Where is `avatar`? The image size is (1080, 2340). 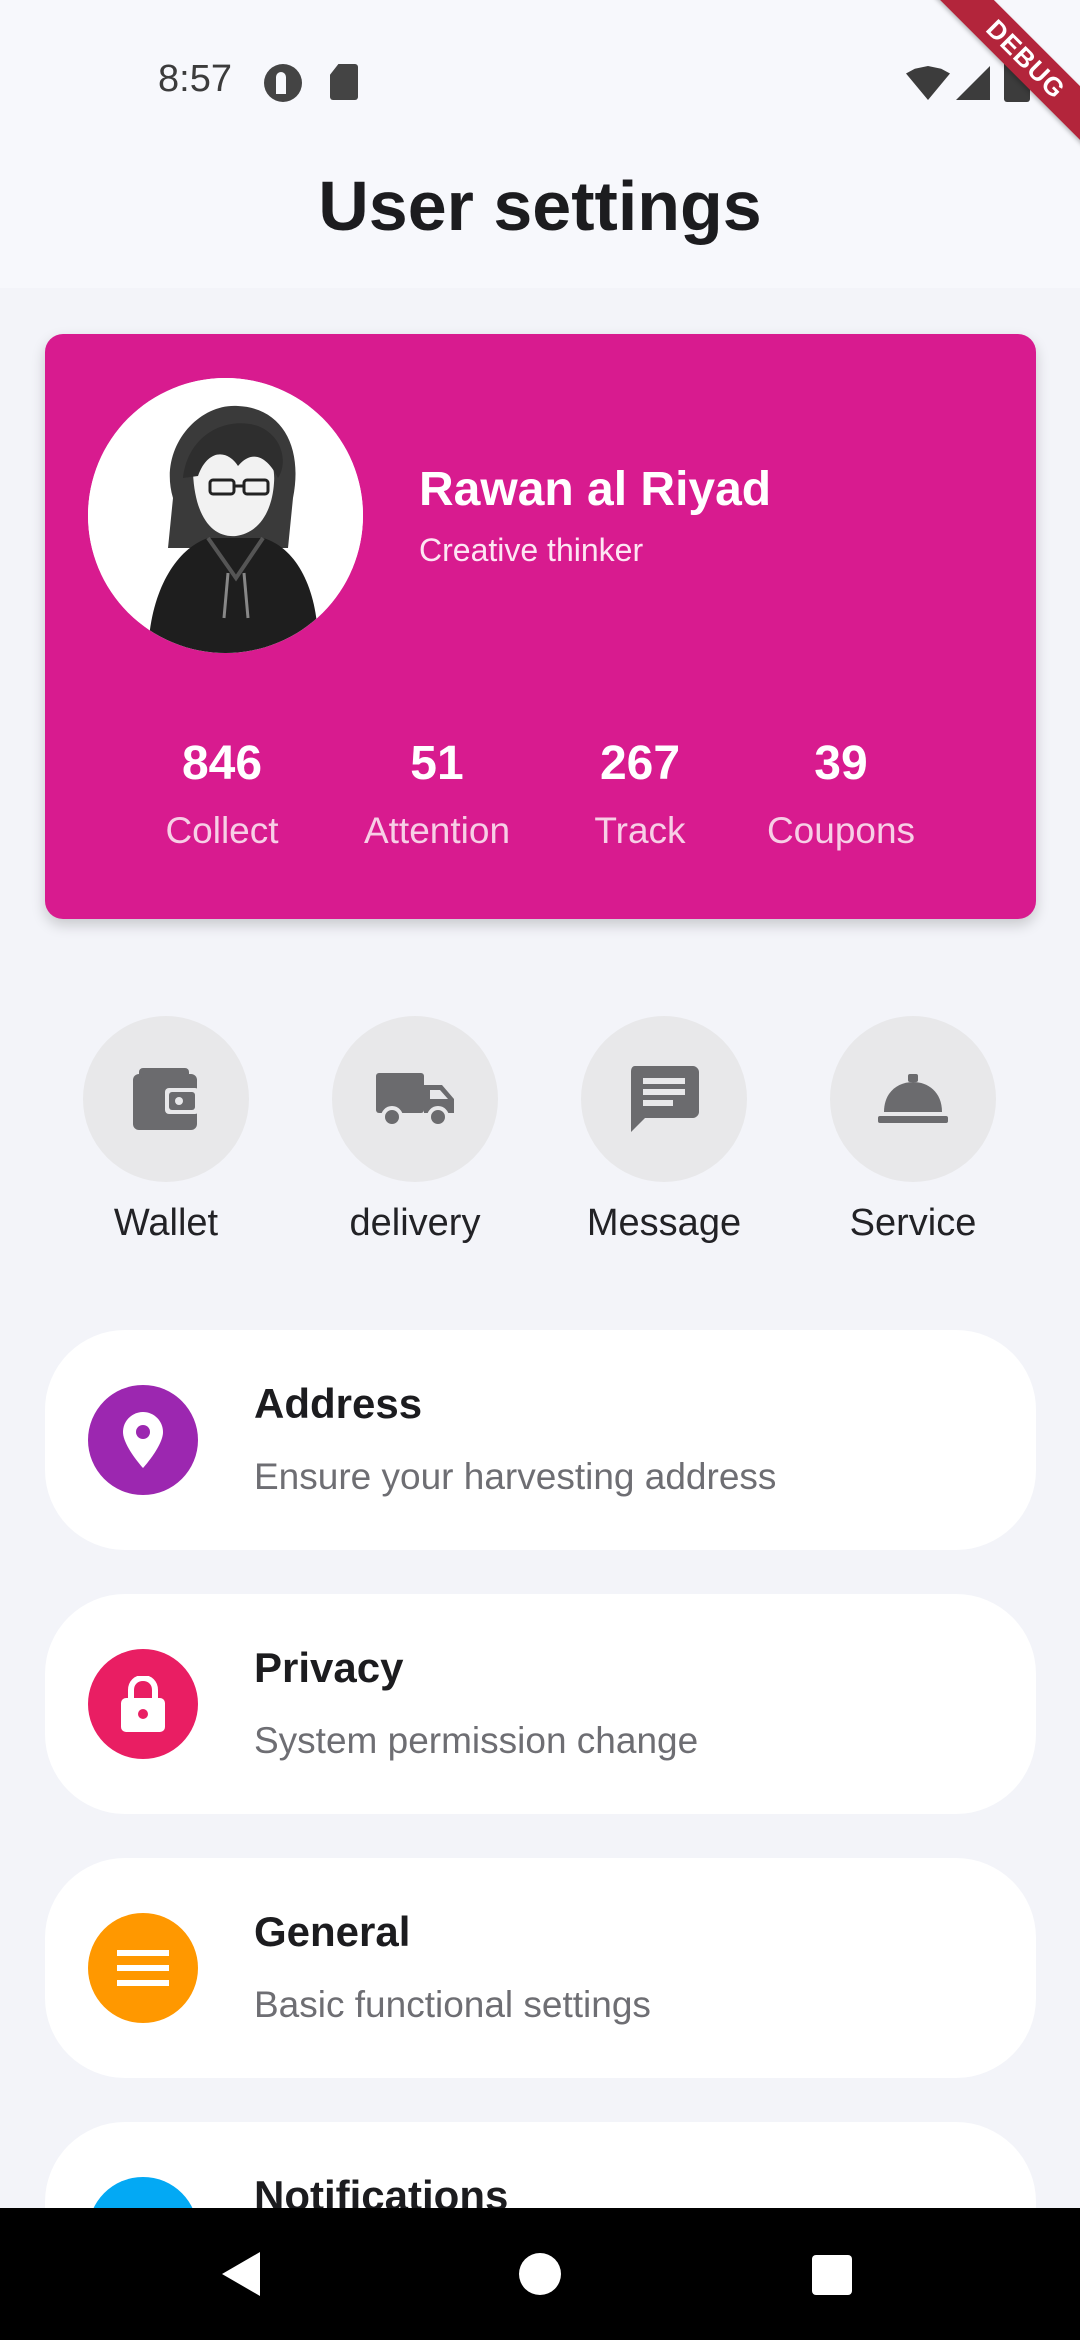 avatar is located at coordinates (225, 515).